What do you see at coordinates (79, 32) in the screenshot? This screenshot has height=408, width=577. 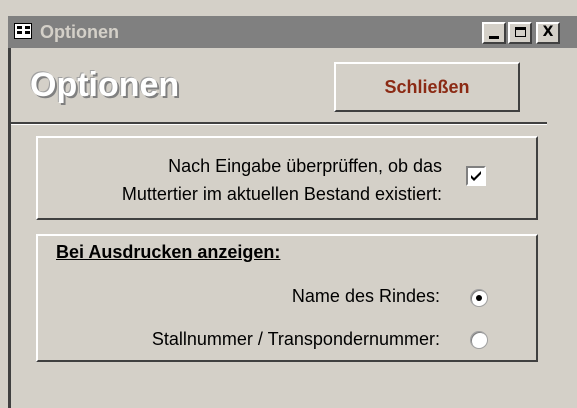 I see `window-title: Optionen` at bounding box center [79, 32].